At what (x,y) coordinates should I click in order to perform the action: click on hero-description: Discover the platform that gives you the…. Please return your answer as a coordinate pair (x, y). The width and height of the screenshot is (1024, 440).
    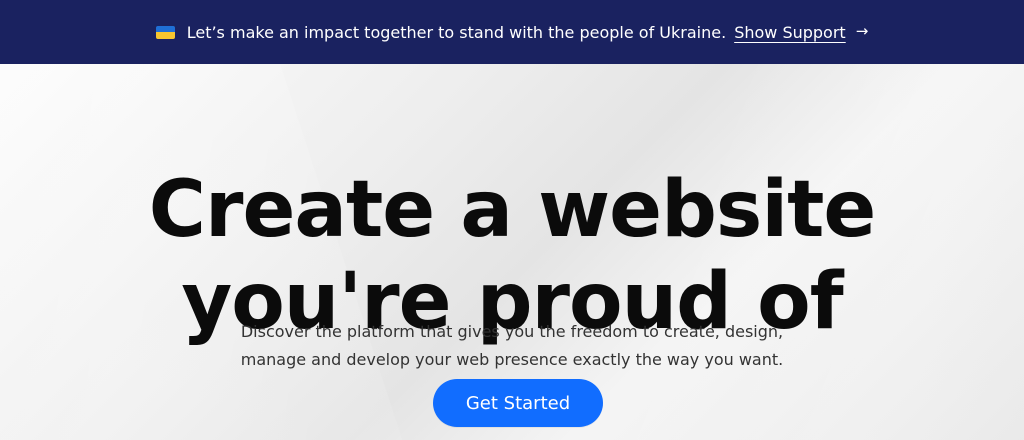
    Looking at the image, I should click on (512, 346).